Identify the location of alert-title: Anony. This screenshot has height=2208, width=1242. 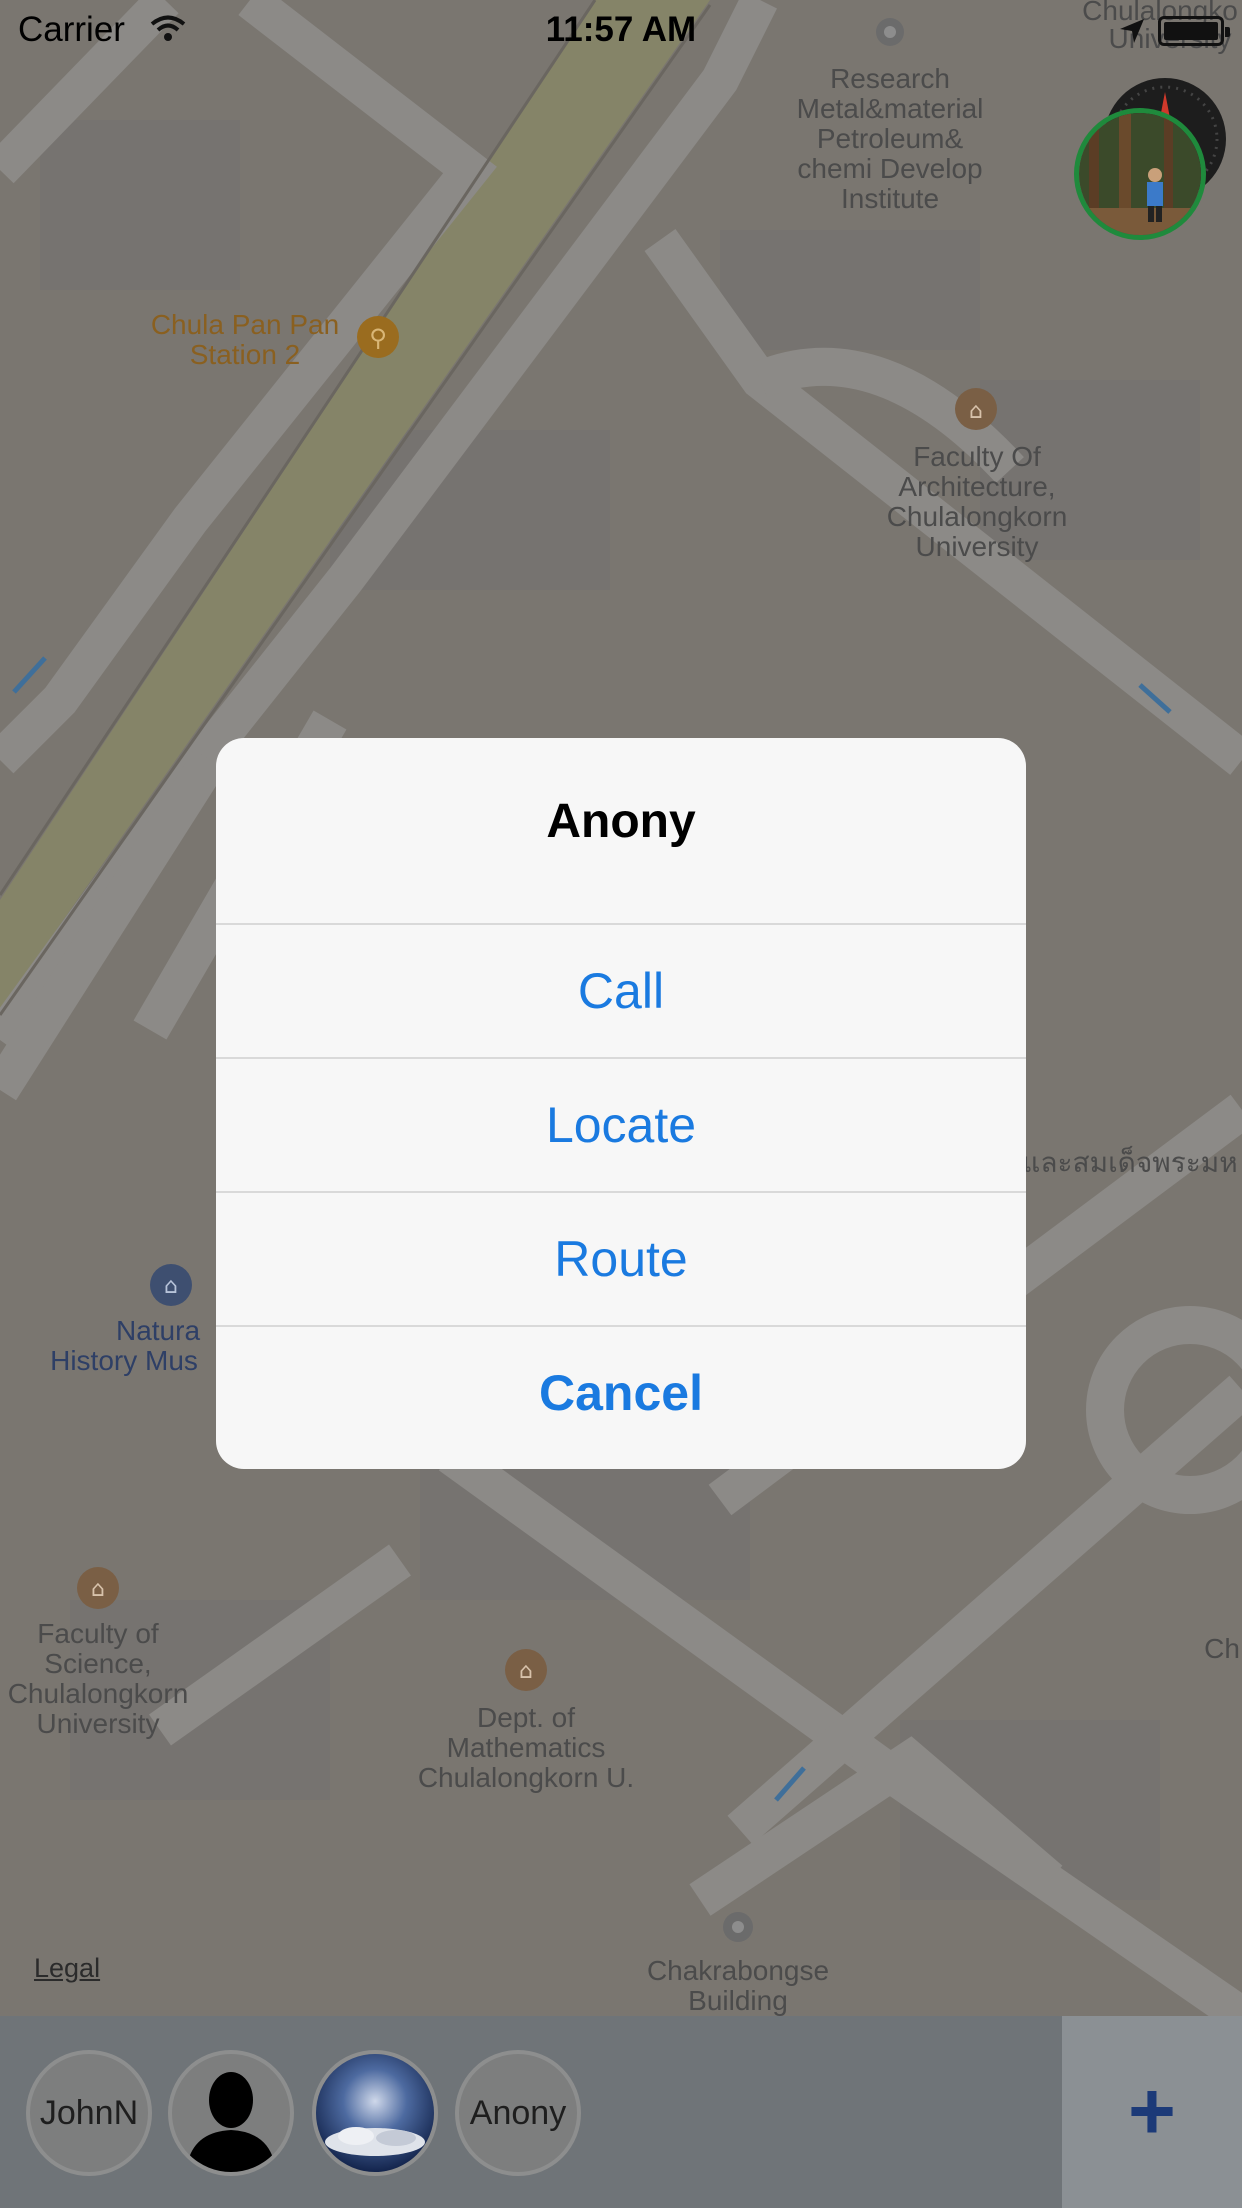
(621, 821).